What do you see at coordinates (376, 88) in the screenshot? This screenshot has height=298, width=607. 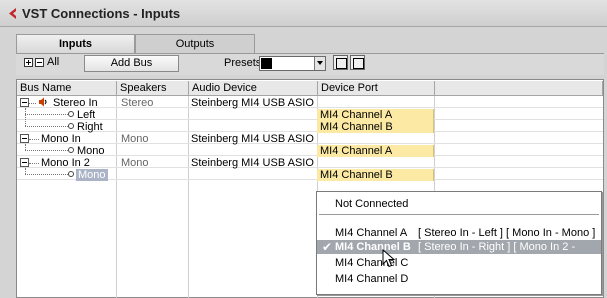 I see `column-header-device-port: Device Port` at bounding box center [376, 88].